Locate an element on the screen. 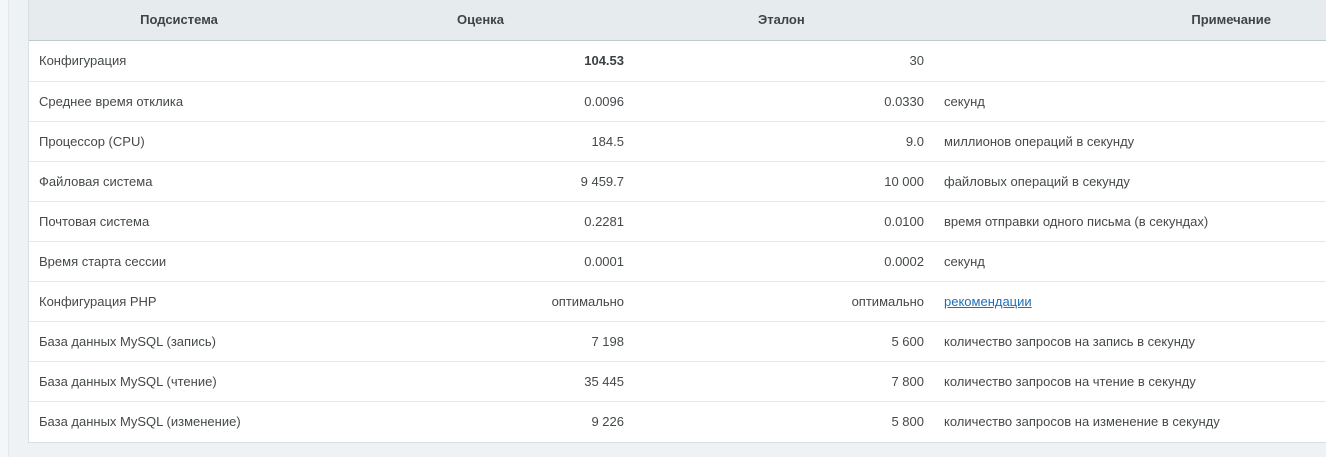 This screenshot has height=457, width=1326. table-header-row: Подсистема Оценка Эталон Примечание is located at coordinates (677, 20).